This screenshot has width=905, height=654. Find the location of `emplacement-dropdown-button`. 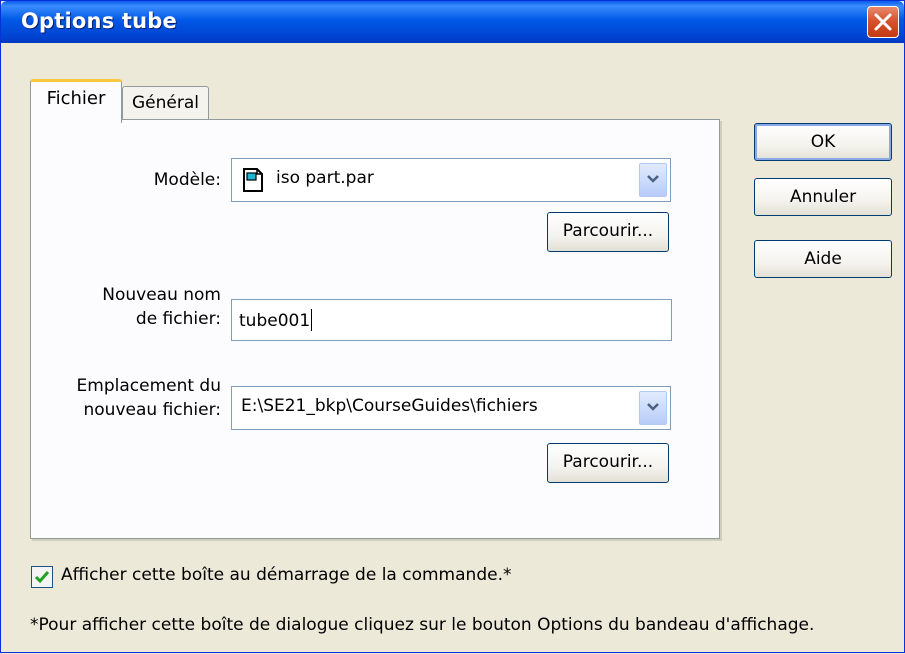

emplacement-dropdown-button is located at coordinates (653, 408).